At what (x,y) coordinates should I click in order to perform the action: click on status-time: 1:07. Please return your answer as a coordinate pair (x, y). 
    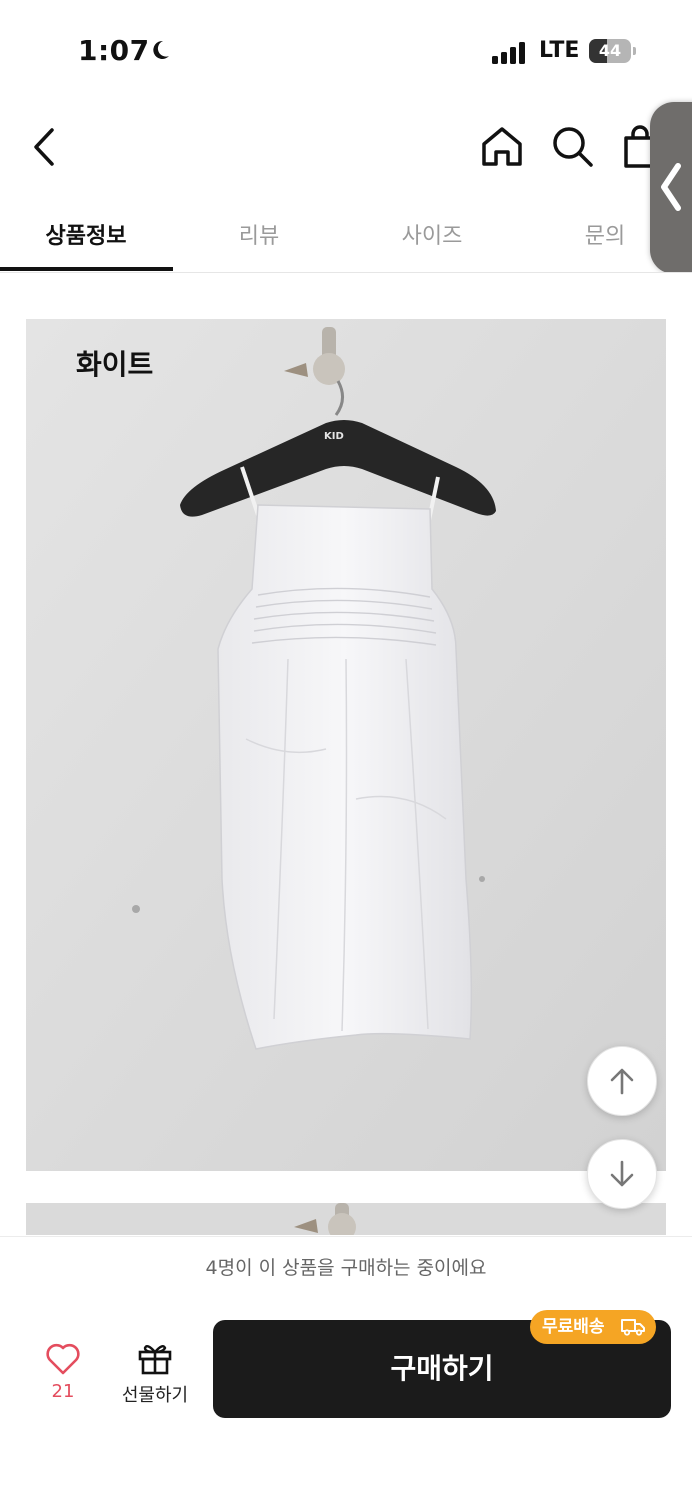
    Looking at the image, I should click on (114, 50).